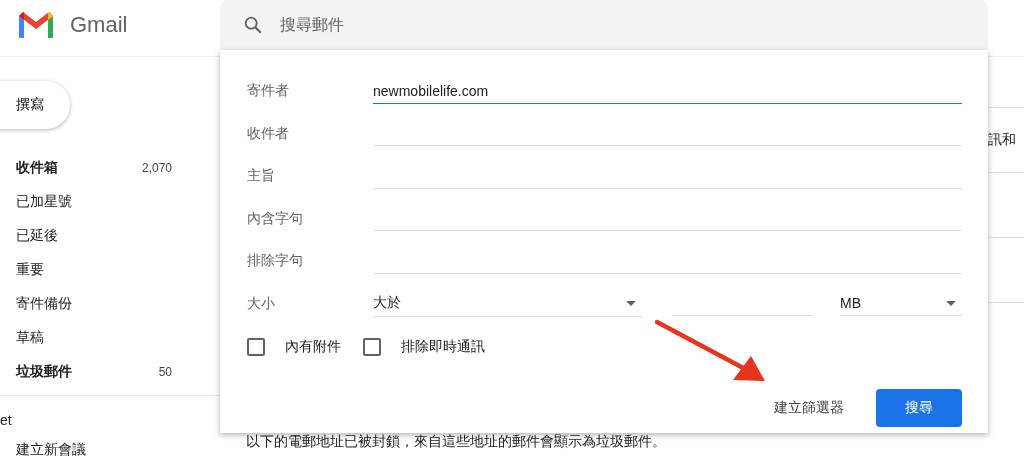 The width and height of the screenshot is (1024, 458). Describe the element at coordinates (313, 347) in the screenshot. I see `checkbox-label: 內有附件` at that location.